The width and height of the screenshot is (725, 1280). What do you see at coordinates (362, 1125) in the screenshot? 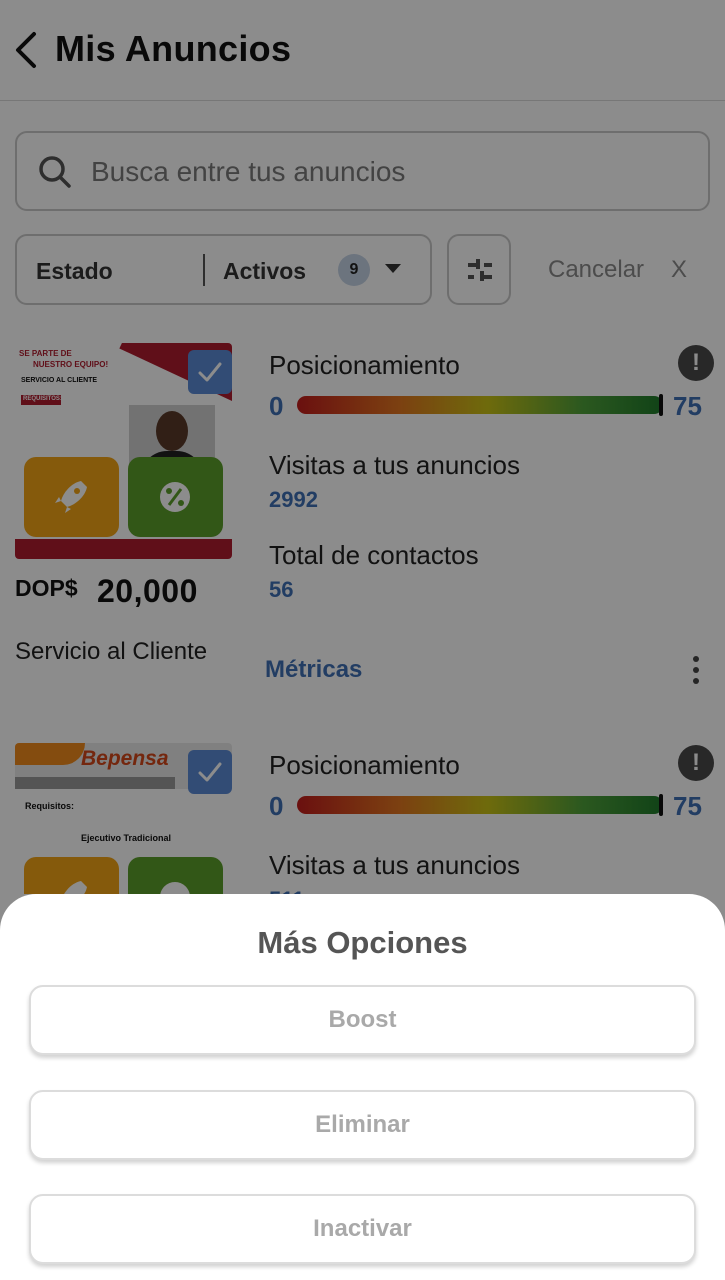
I see `delete-option-button: Eliminar` at bounding box center [362, 1125].